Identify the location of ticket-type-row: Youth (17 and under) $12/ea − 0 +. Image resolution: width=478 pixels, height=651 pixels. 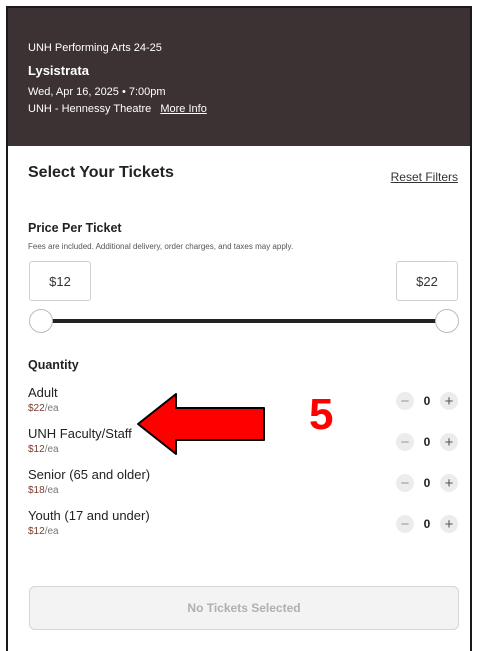
(243, 526).